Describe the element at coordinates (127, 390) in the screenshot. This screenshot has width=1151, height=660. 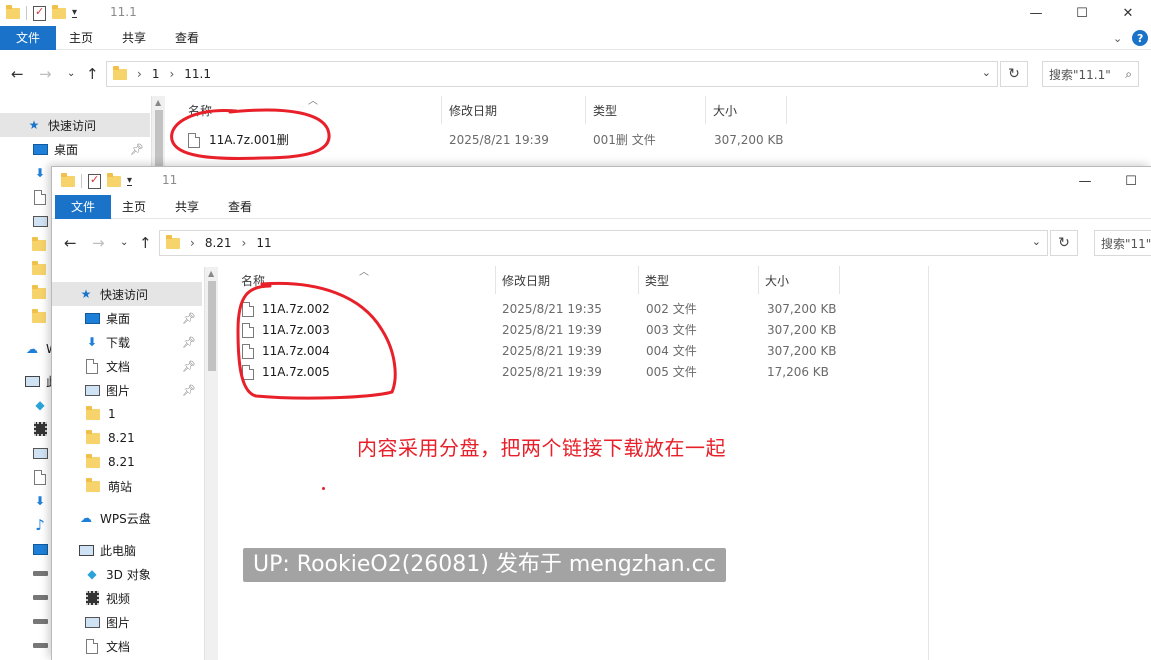
I see `nav-pictures: 图片 📌︎` at that location.